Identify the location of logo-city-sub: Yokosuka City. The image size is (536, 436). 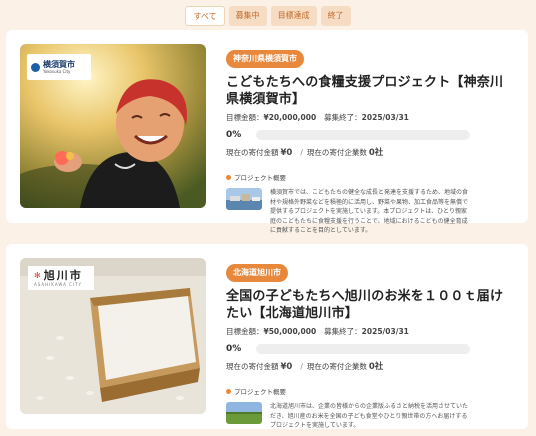
(57, 71).